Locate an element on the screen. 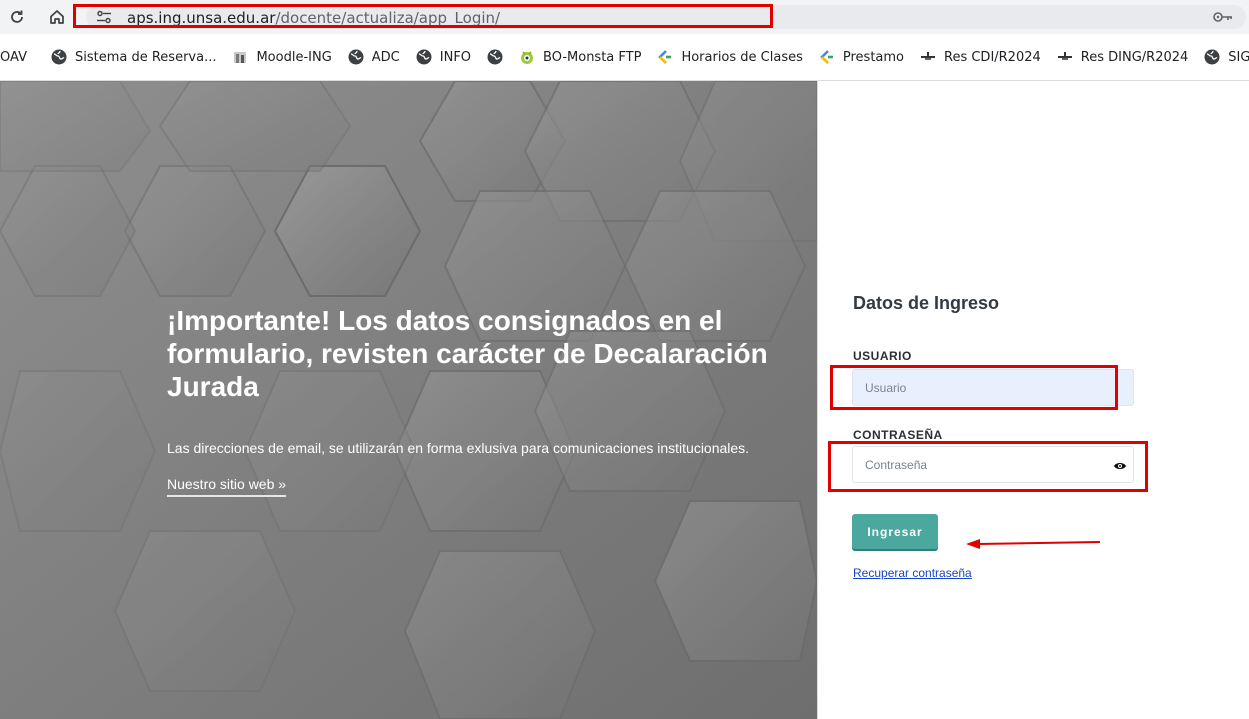  key-icon is located at coordinates (1223, 19).